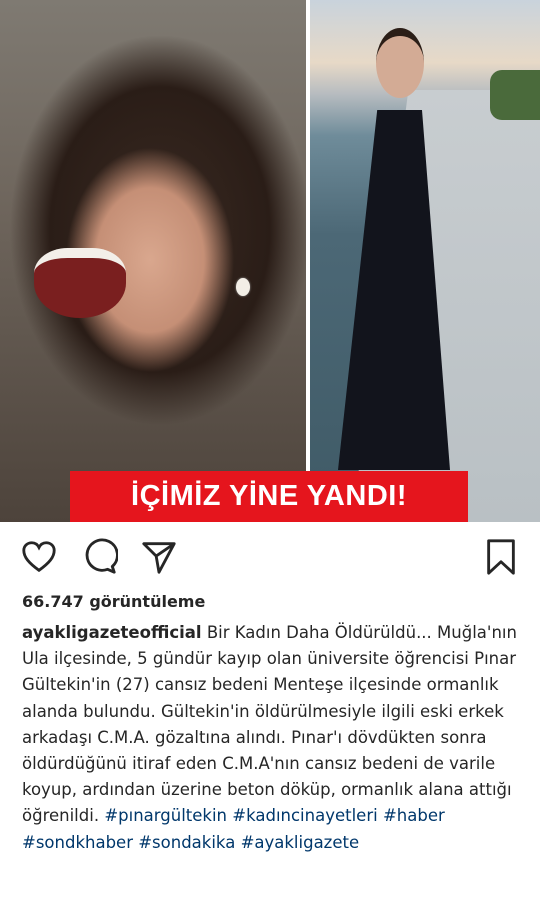  What do you see at coordinates (300, 842) in the screenshot?
I see `hashtag-link: #ayakligazete` at bounding box center [300, 842].